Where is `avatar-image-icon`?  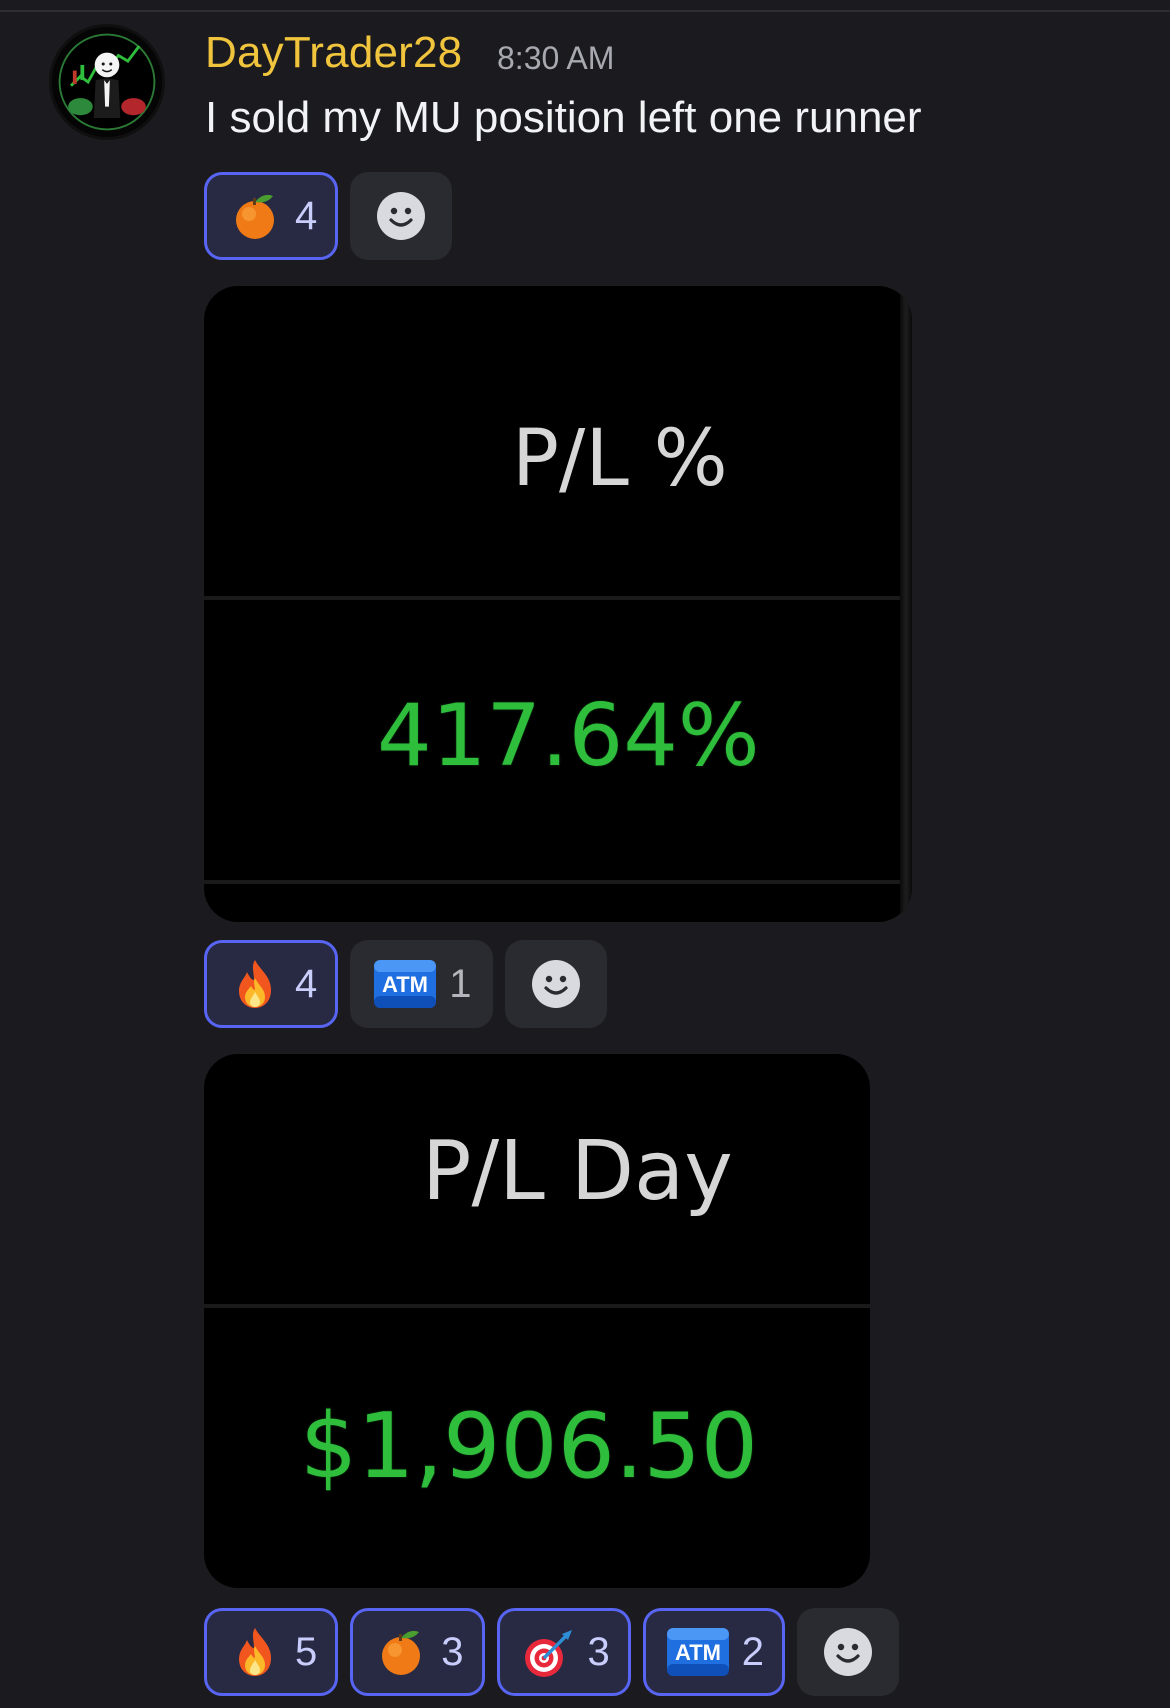
avatar-image-icon is located at coordinates (107, 82).